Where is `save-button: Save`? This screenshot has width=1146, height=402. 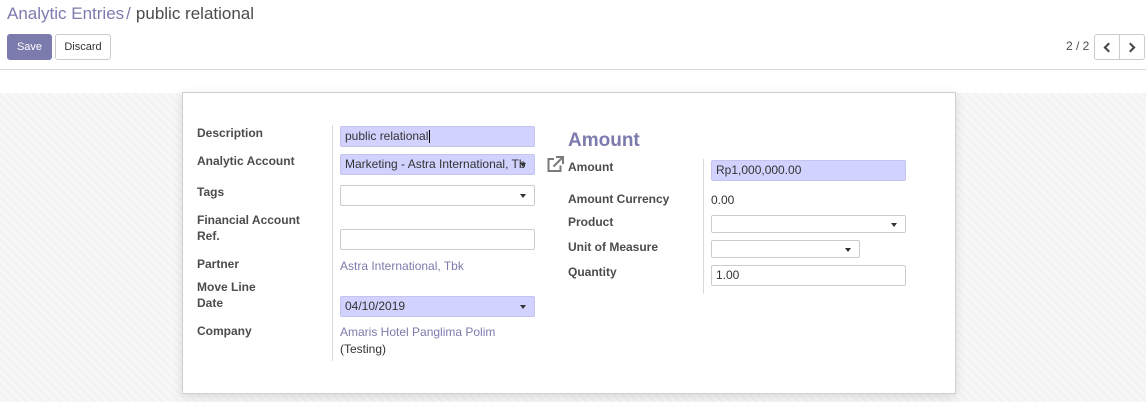
save-button: Save is located at coordinates (29, 47).